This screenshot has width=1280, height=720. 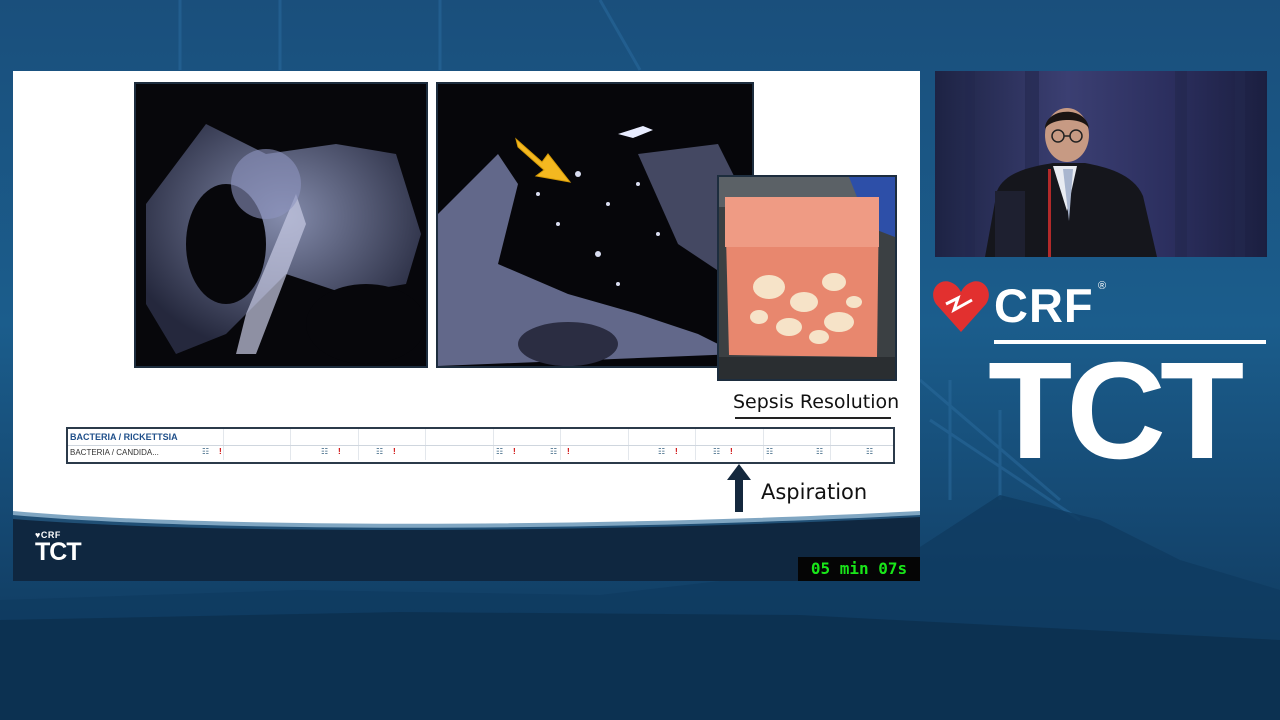 I want to click on registered-mark: ®, so click(x=1102, y=286).